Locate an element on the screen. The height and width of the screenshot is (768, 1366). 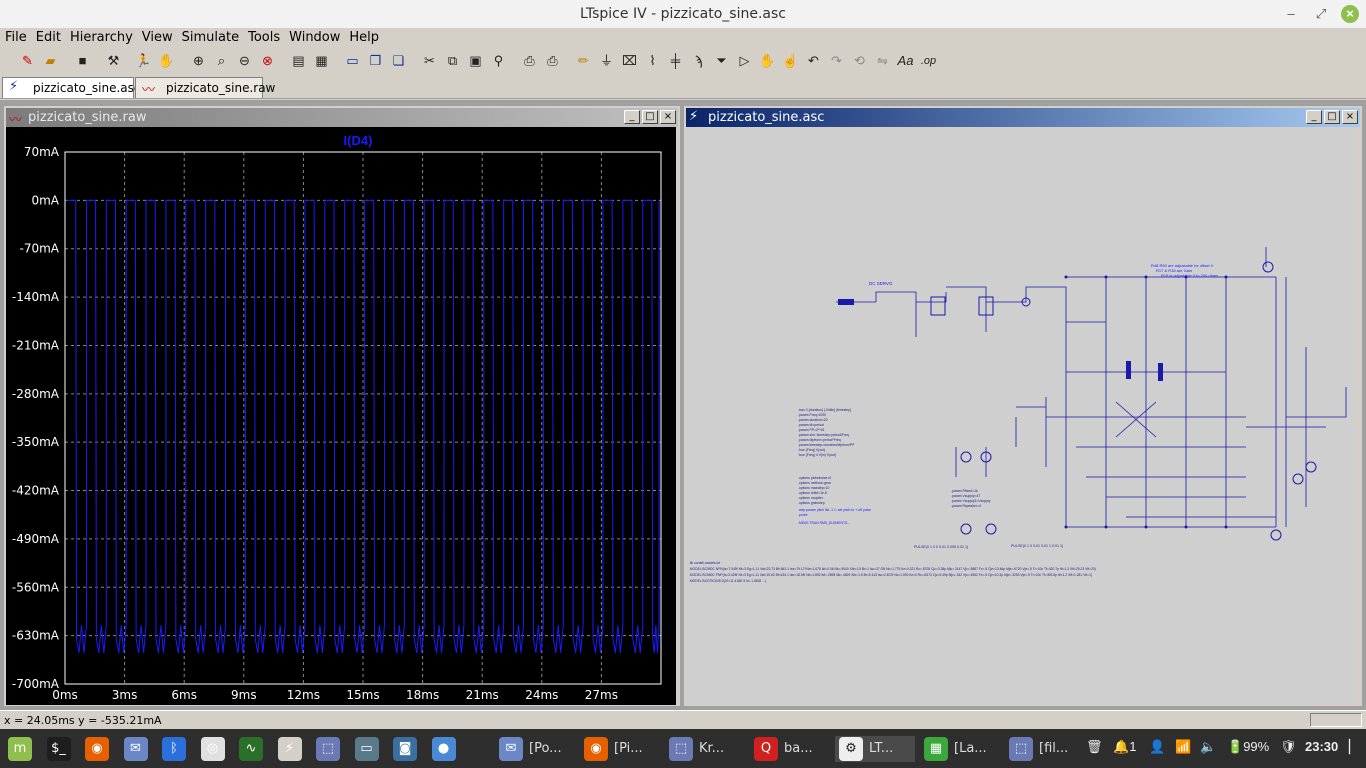
zoom-cancel-icon: ⊗ is located at coordinates (267, 61).